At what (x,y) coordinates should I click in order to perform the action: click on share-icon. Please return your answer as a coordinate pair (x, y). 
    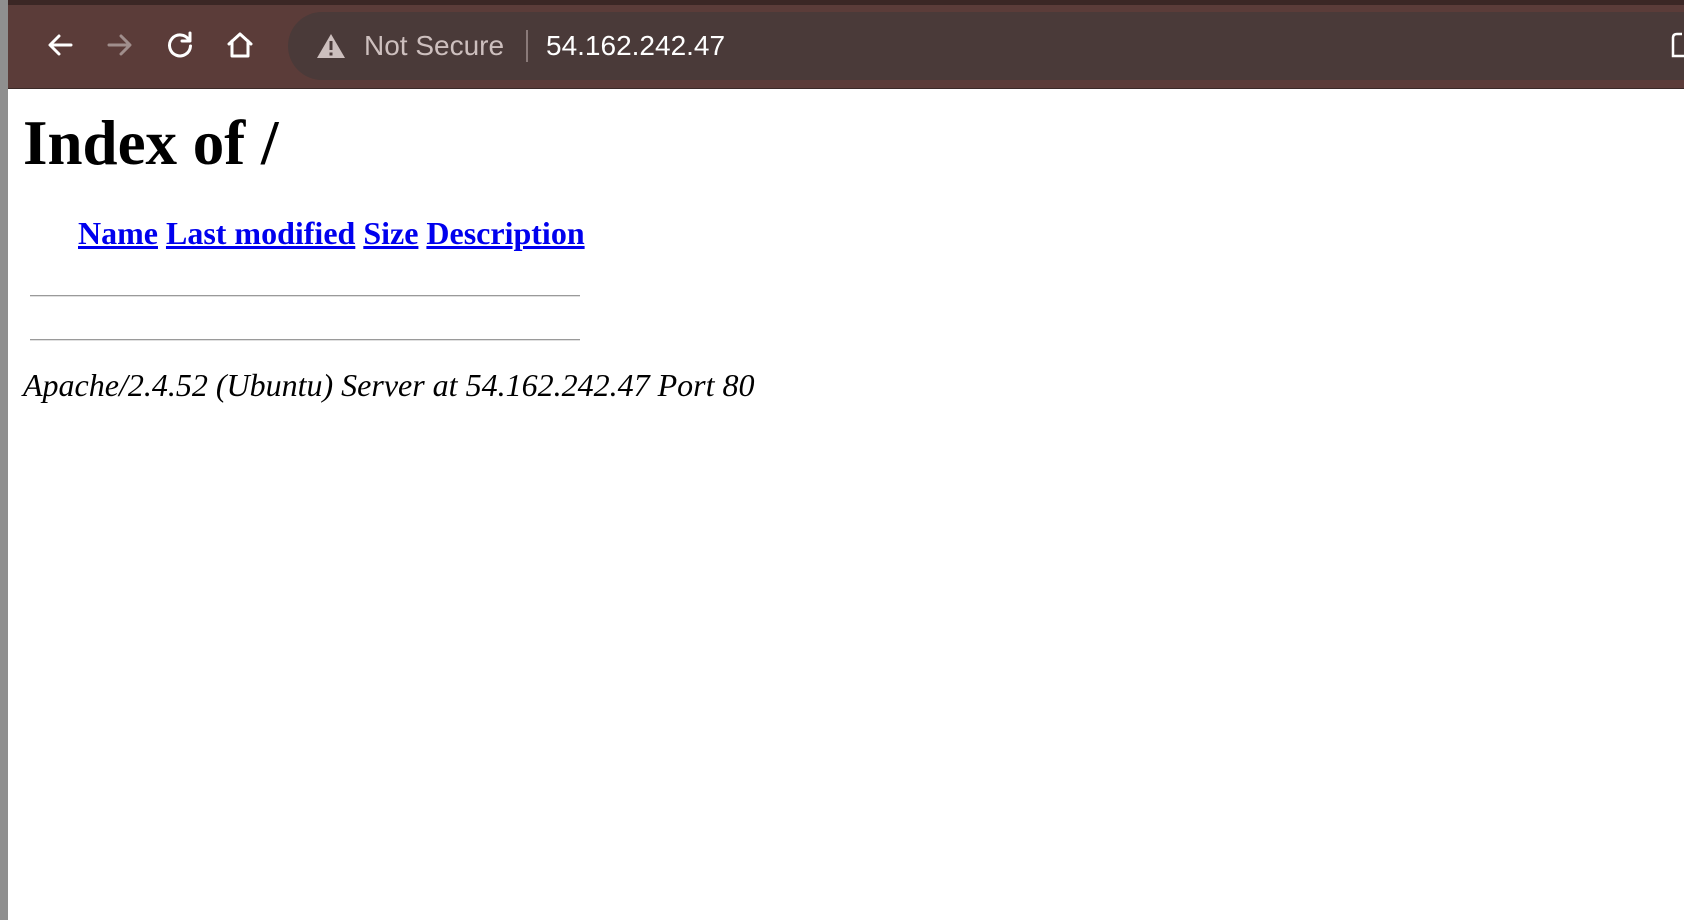
    Looking at the image, I should click on (1677, 45).